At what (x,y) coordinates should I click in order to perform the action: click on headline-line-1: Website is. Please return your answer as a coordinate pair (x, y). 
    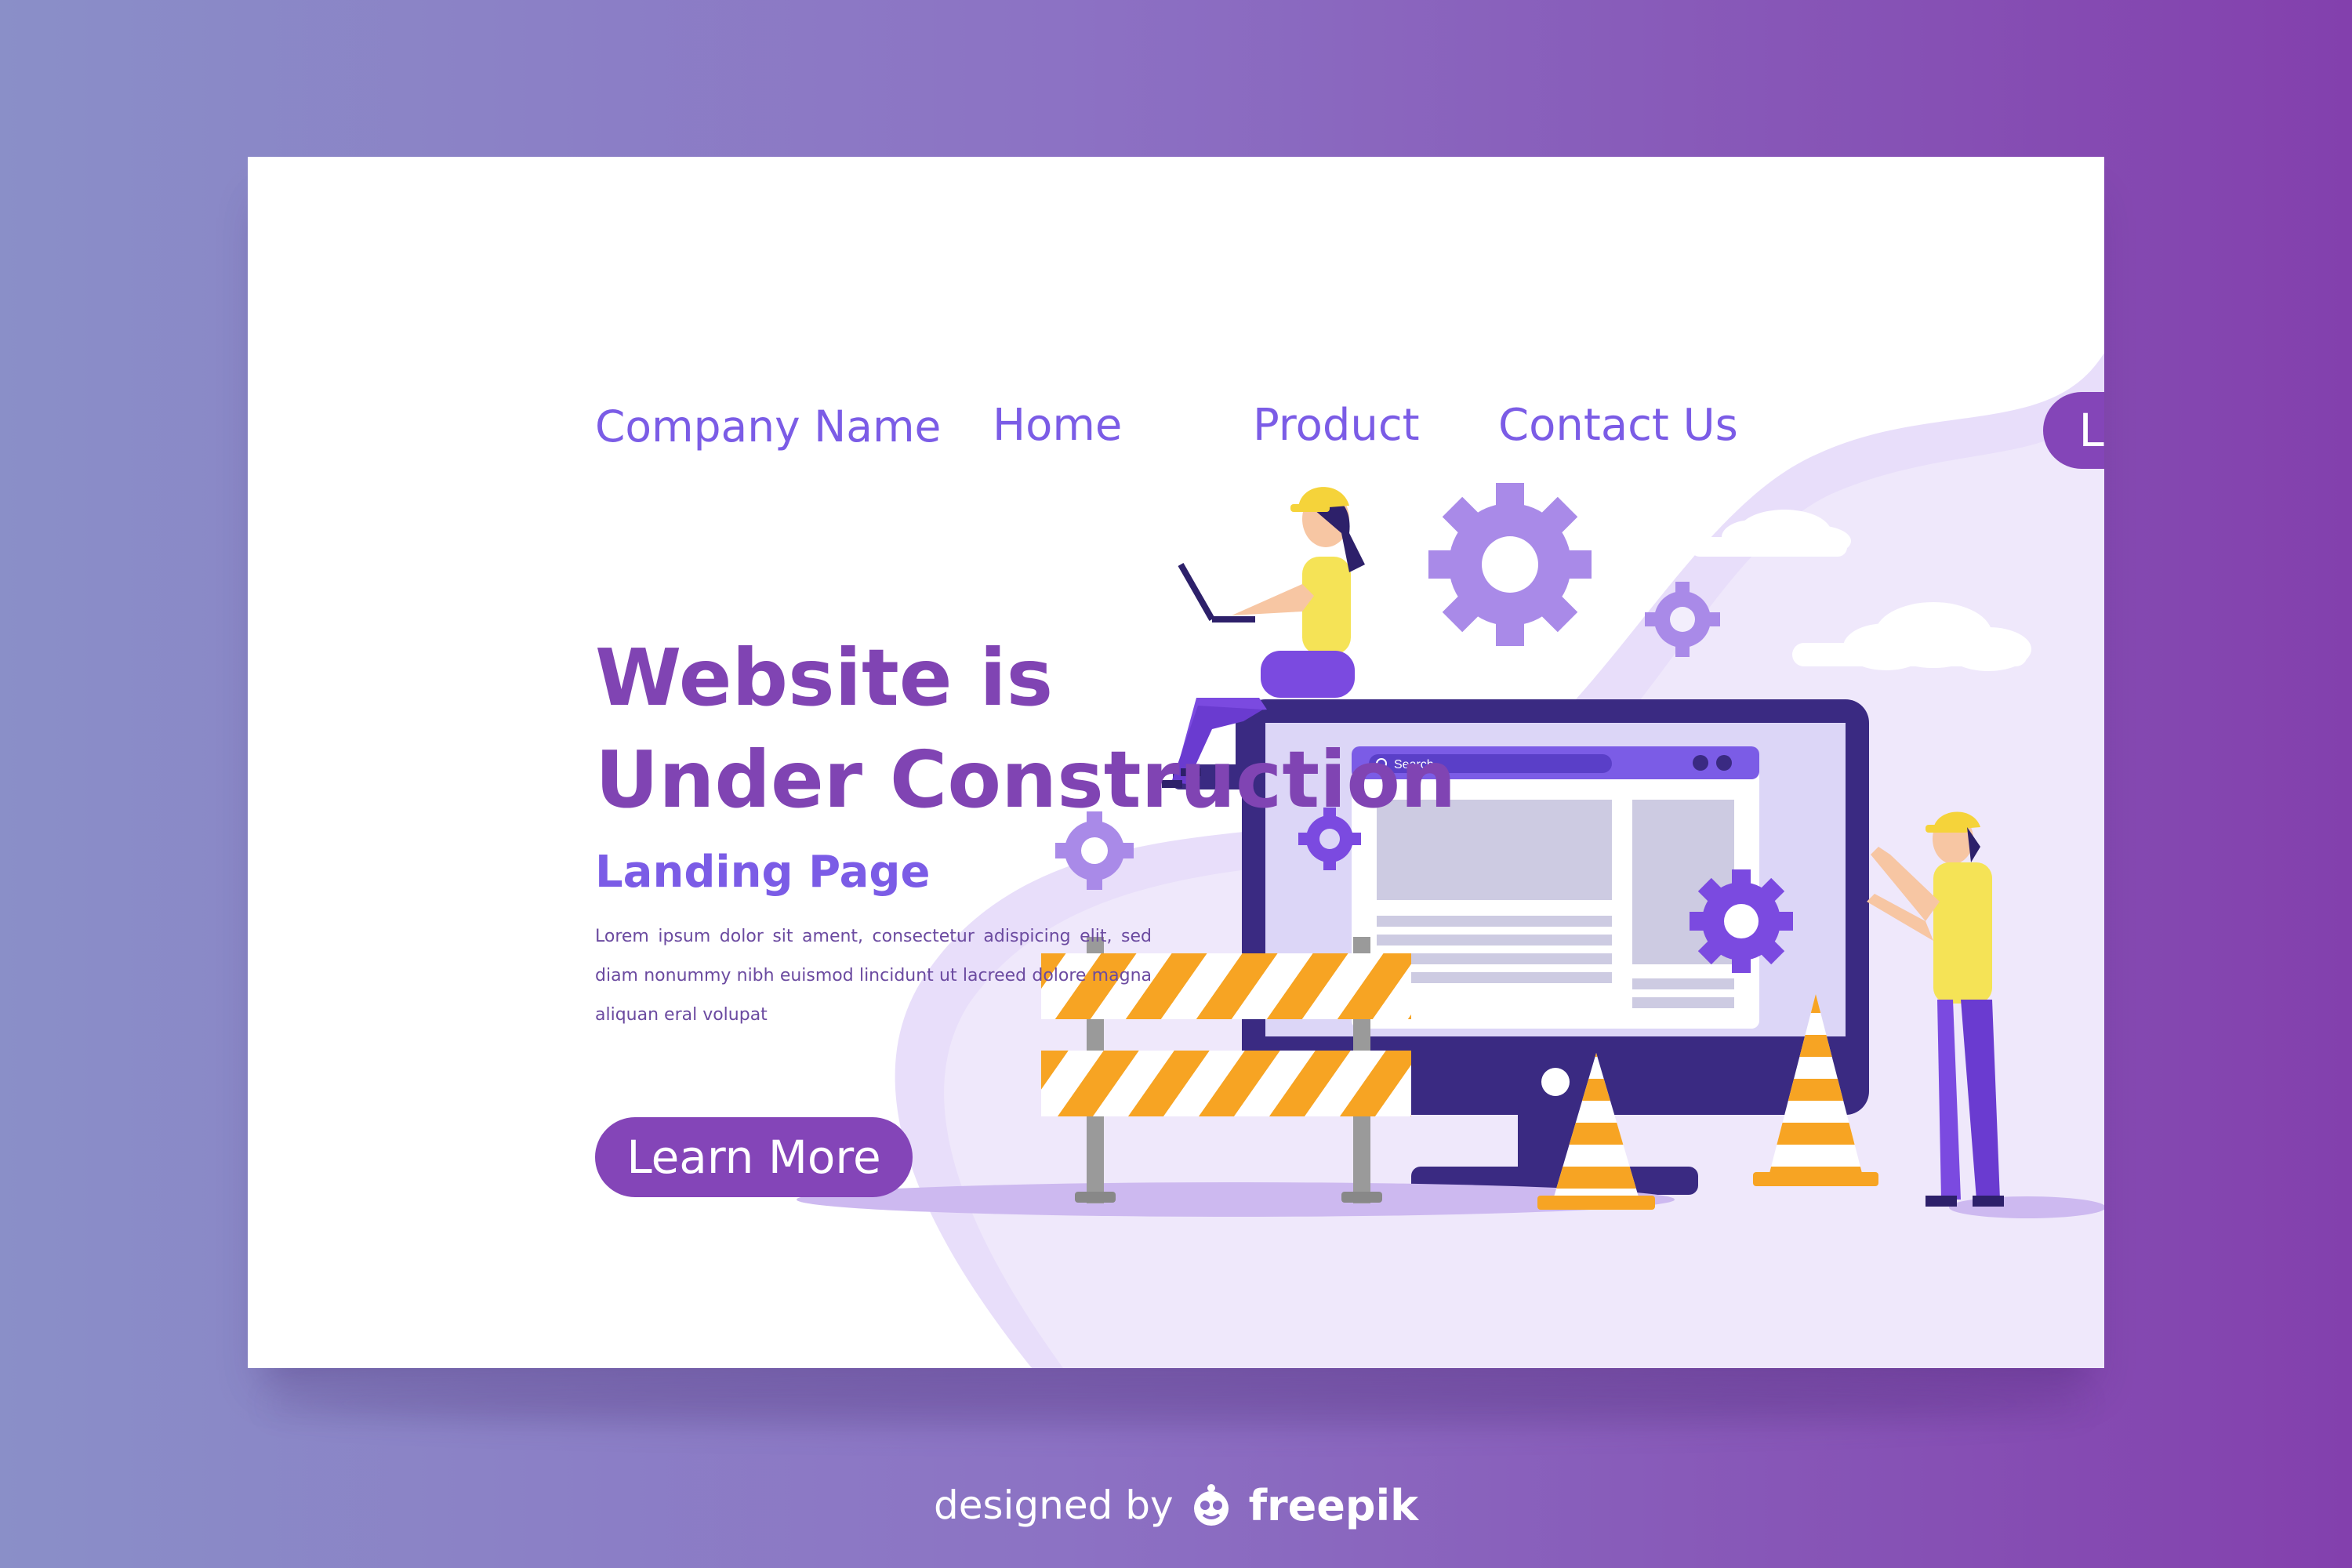
    Looking at the image, I should click on (824, 678).